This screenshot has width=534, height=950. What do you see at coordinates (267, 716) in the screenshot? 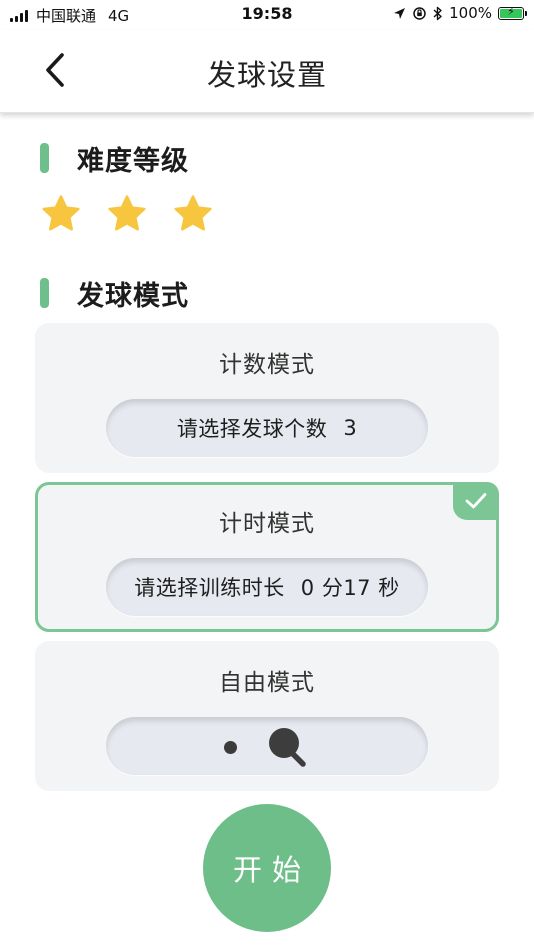
I see `free-mode-card: 自由模式` at bounding box center [267, 716].